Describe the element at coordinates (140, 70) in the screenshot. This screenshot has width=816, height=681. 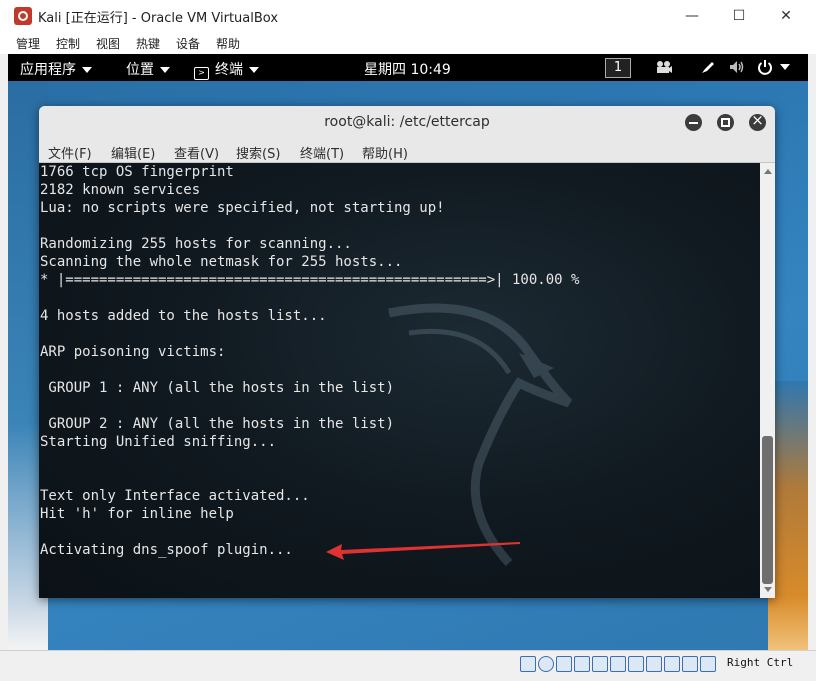
I see `places-label: 位置` at that location.